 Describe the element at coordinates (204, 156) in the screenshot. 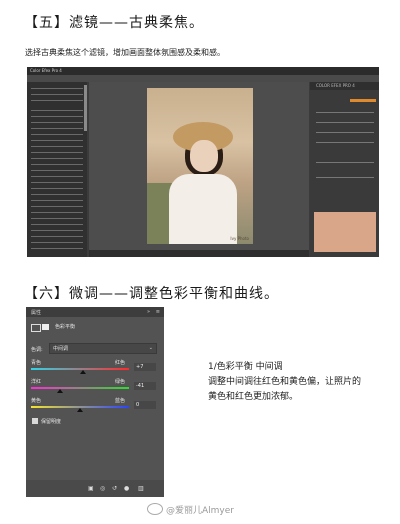

I see `photo-face` at that location.